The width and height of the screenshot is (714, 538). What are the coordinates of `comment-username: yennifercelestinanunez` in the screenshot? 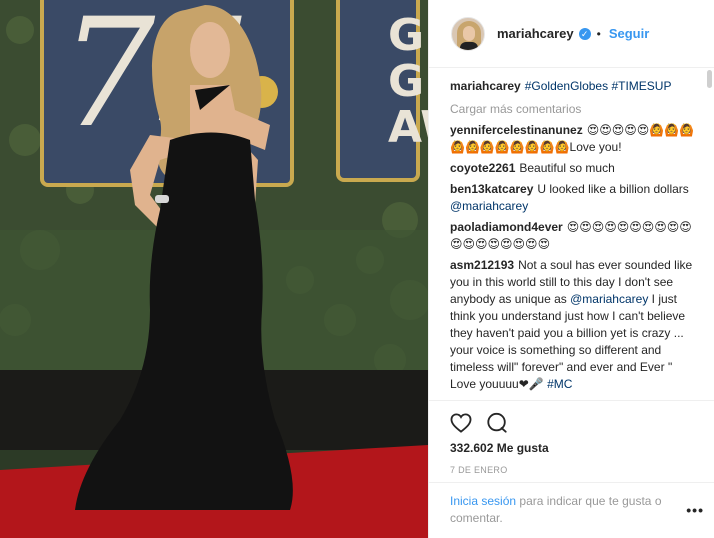 It's located at (516, 130).